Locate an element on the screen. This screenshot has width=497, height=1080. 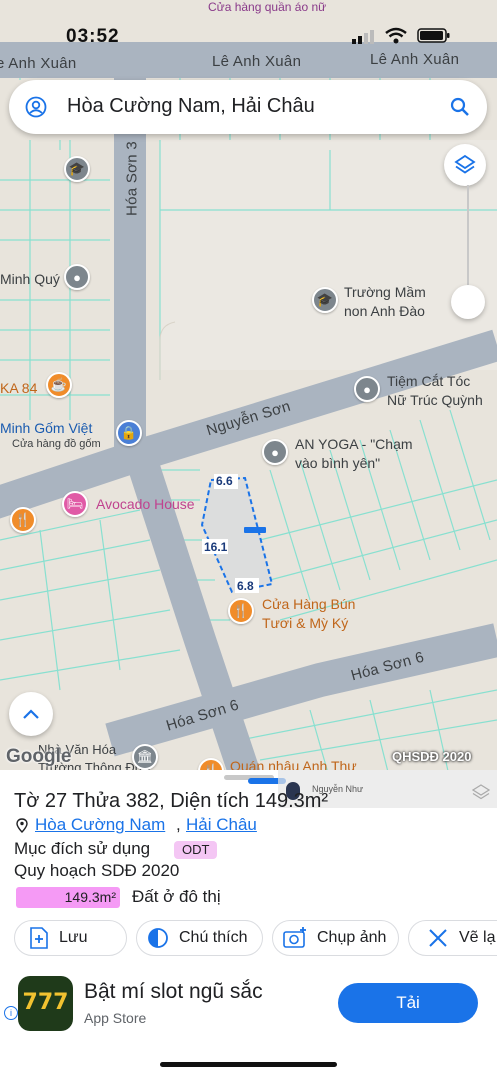
ad-install-button: Tải is located at coordinates (408, 1003).